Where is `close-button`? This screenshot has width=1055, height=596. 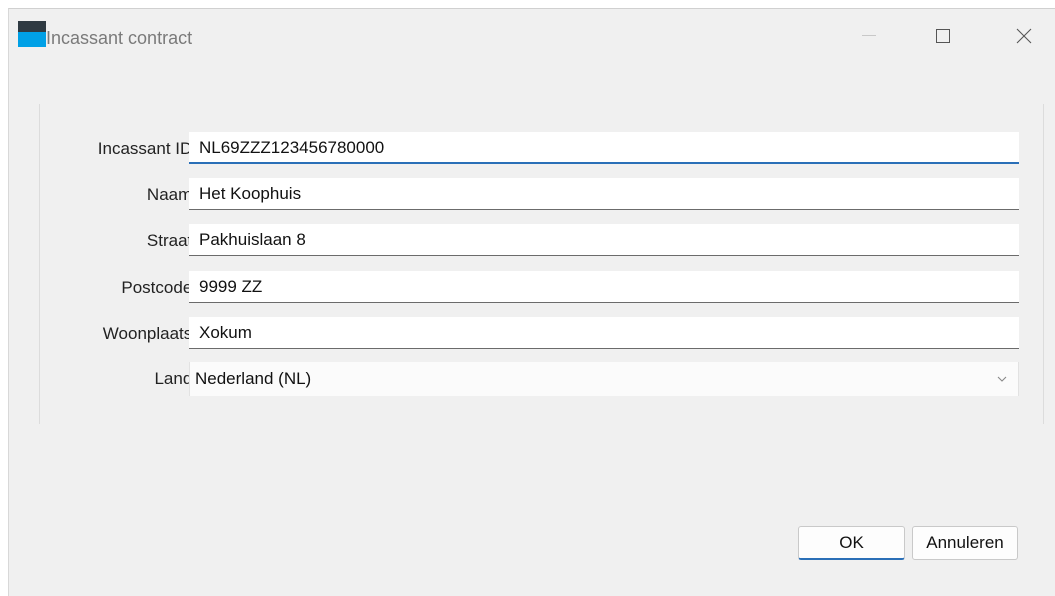 close-button is located at coordinates (1024, 36).